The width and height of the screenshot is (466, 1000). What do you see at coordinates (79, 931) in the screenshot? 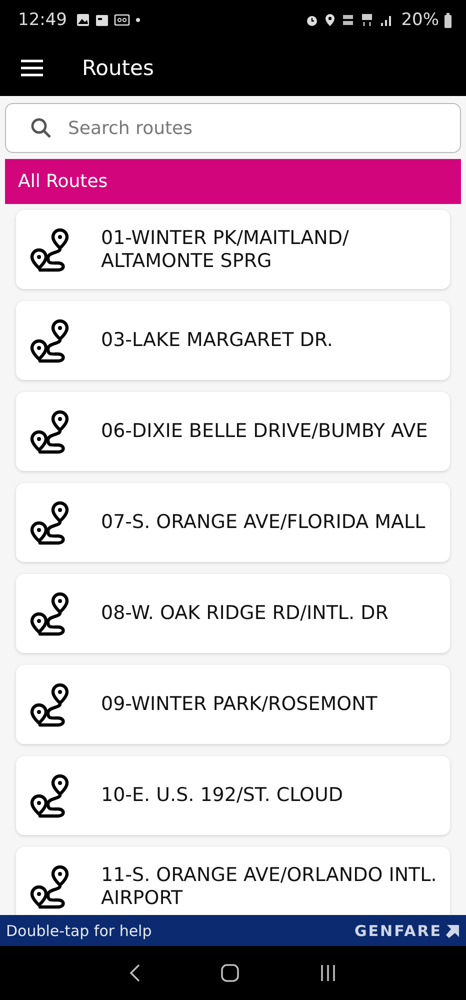
I see `help-hint: Double-tap for help` at bounding box center [79, 931].